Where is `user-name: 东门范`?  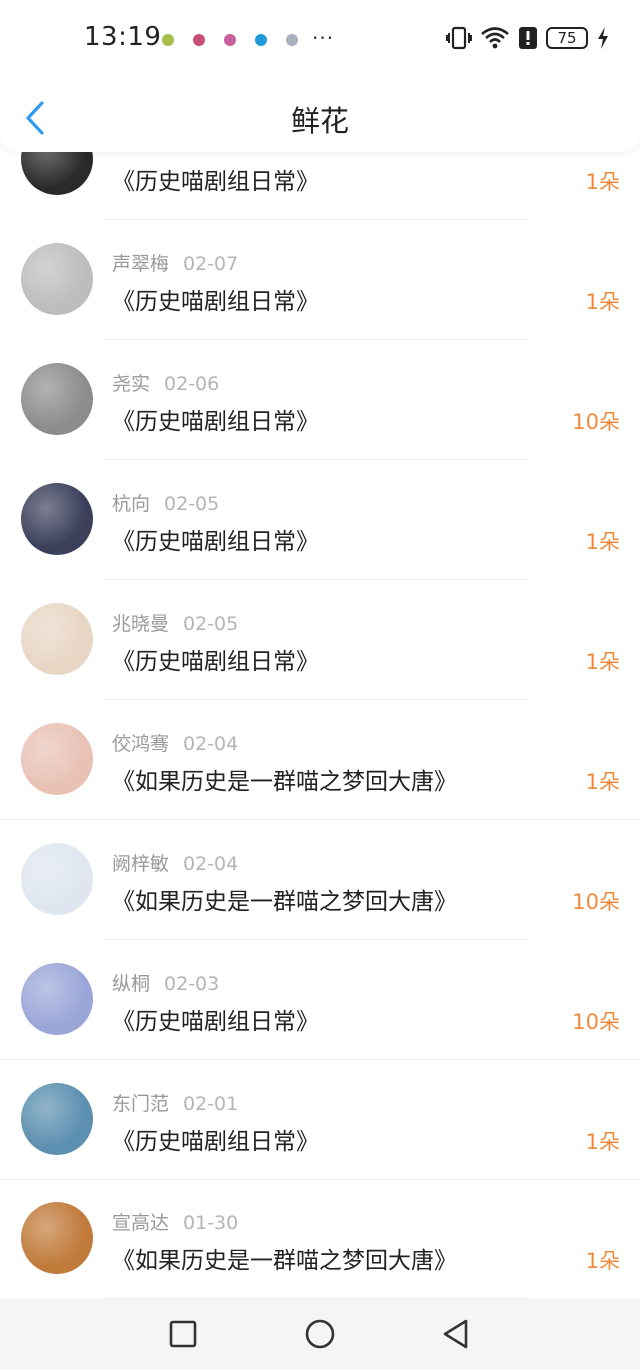 user-name: 东门范 is located at coordinates (141, 1104).